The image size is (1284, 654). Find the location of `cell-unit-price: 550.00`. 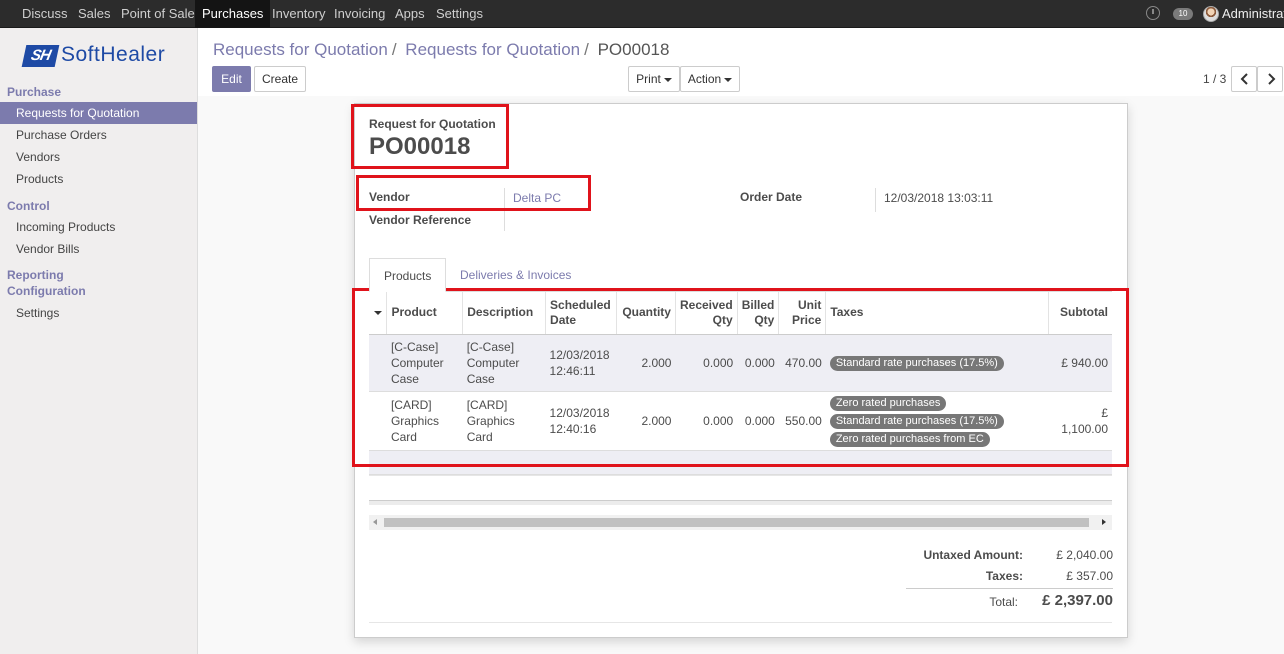

cell-unit-price: 550.00 is located at coordinates (802, 421).